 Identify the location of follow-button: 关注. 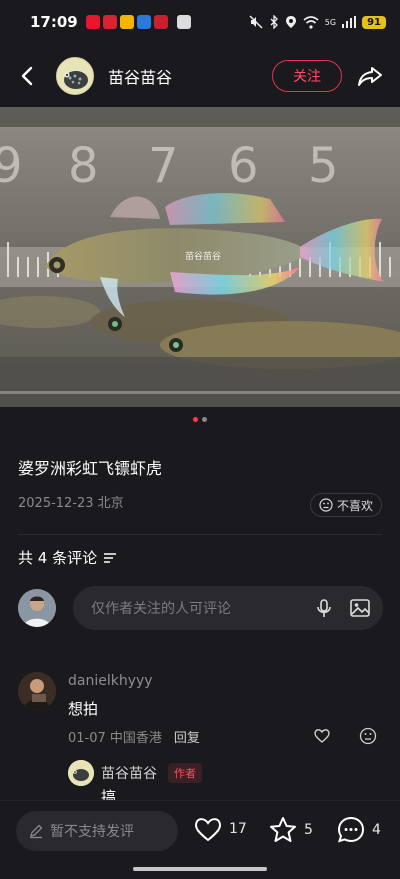
(307, 76).